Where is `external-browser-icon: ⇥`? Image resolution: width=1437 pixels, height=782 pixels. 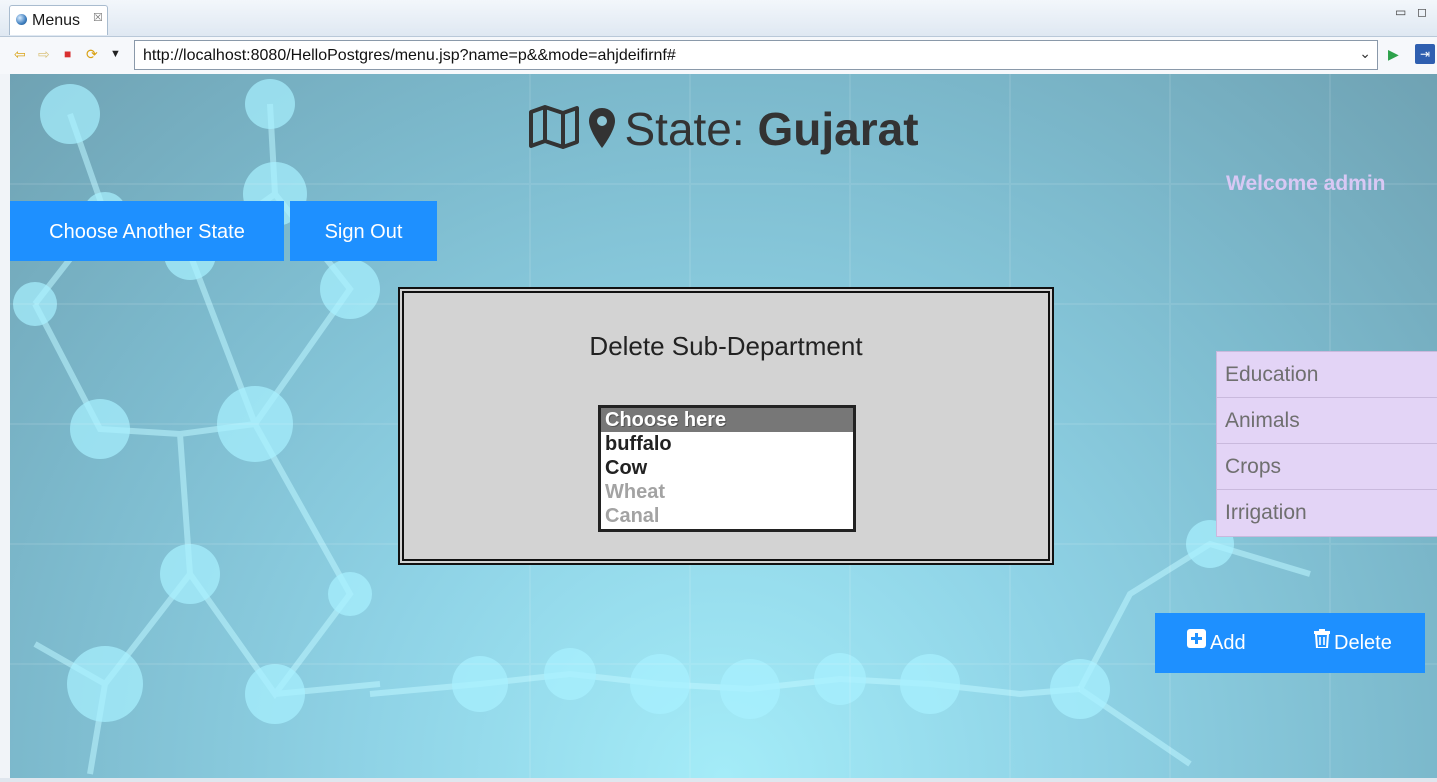 external-browser-icon: ⇥ is located at coordinates (1425, 54).